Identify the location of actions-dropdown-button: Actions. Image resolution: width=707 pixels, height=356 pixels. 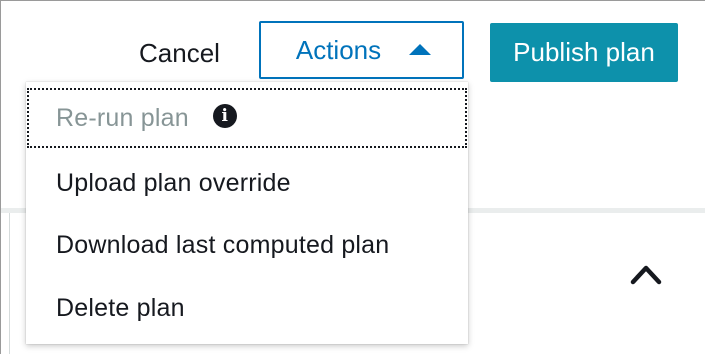
(361, 50).